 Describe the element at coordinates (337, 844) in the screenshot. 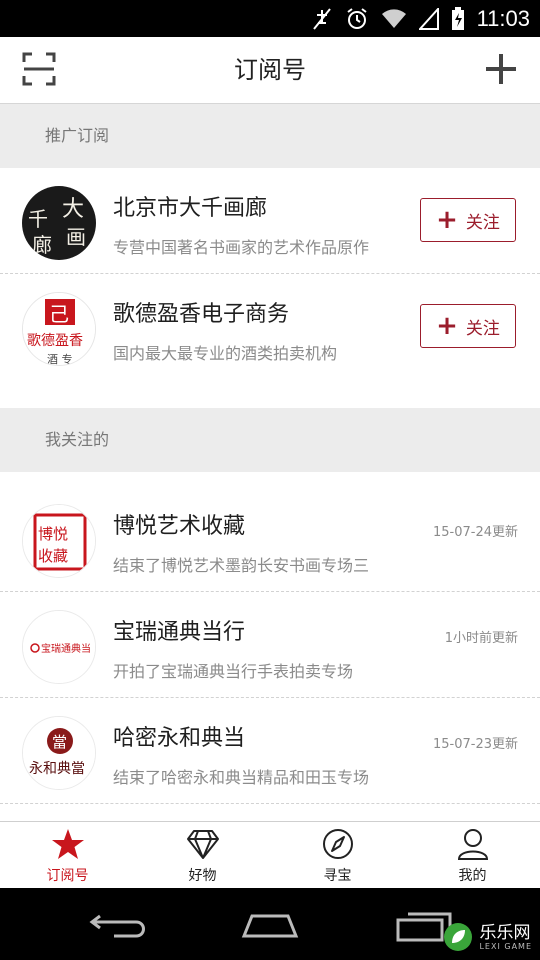

I see `compass-icon` at that location.